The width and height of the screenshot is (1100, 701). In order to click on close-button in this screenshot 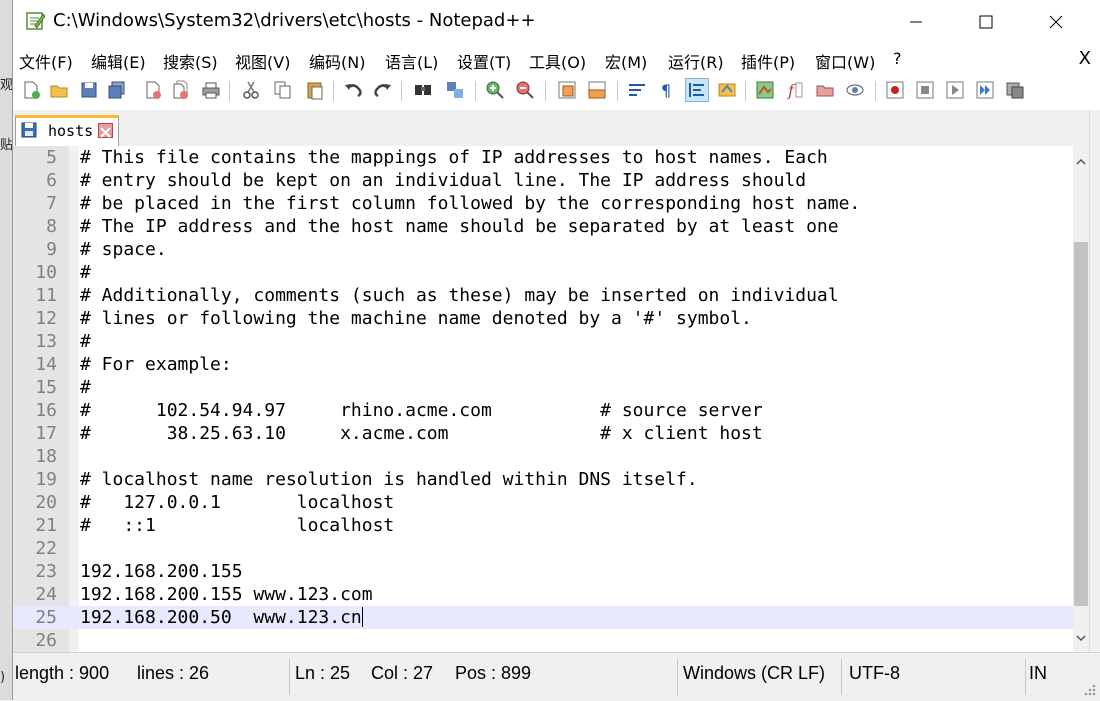, I will do `click(1056, 22)`.